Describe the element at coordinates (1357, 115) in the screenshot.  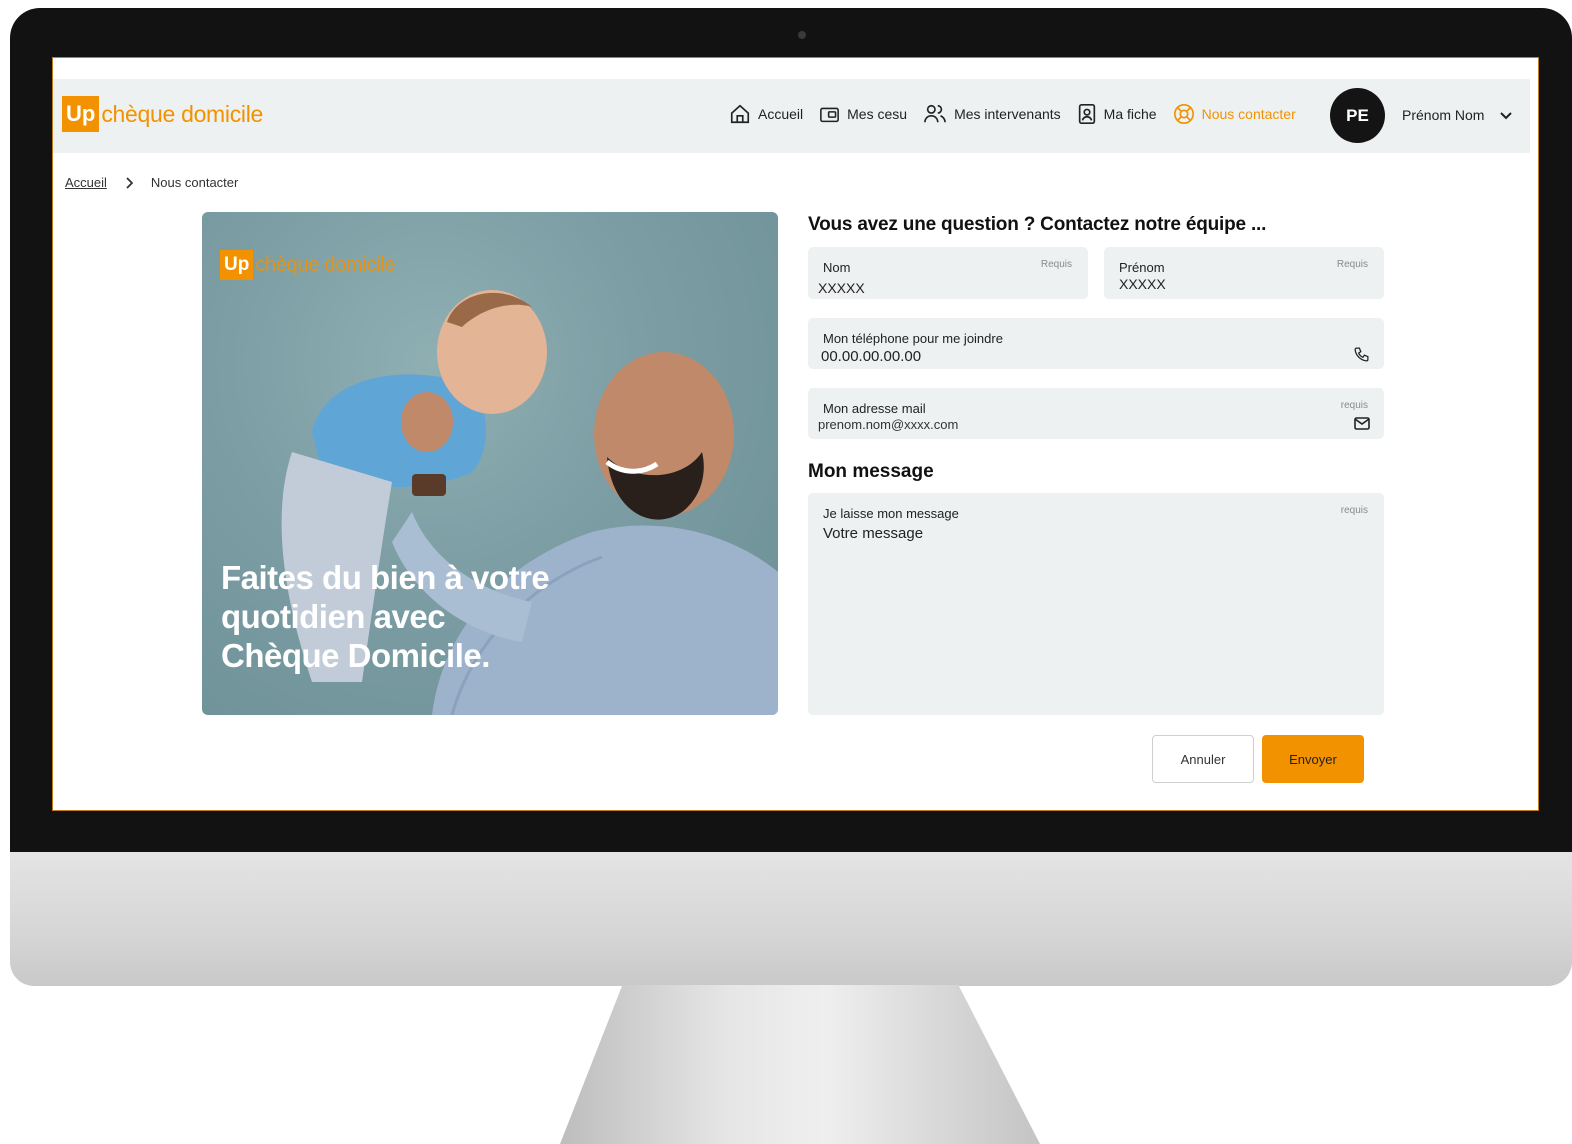
I see `avatar: PE` at that location.